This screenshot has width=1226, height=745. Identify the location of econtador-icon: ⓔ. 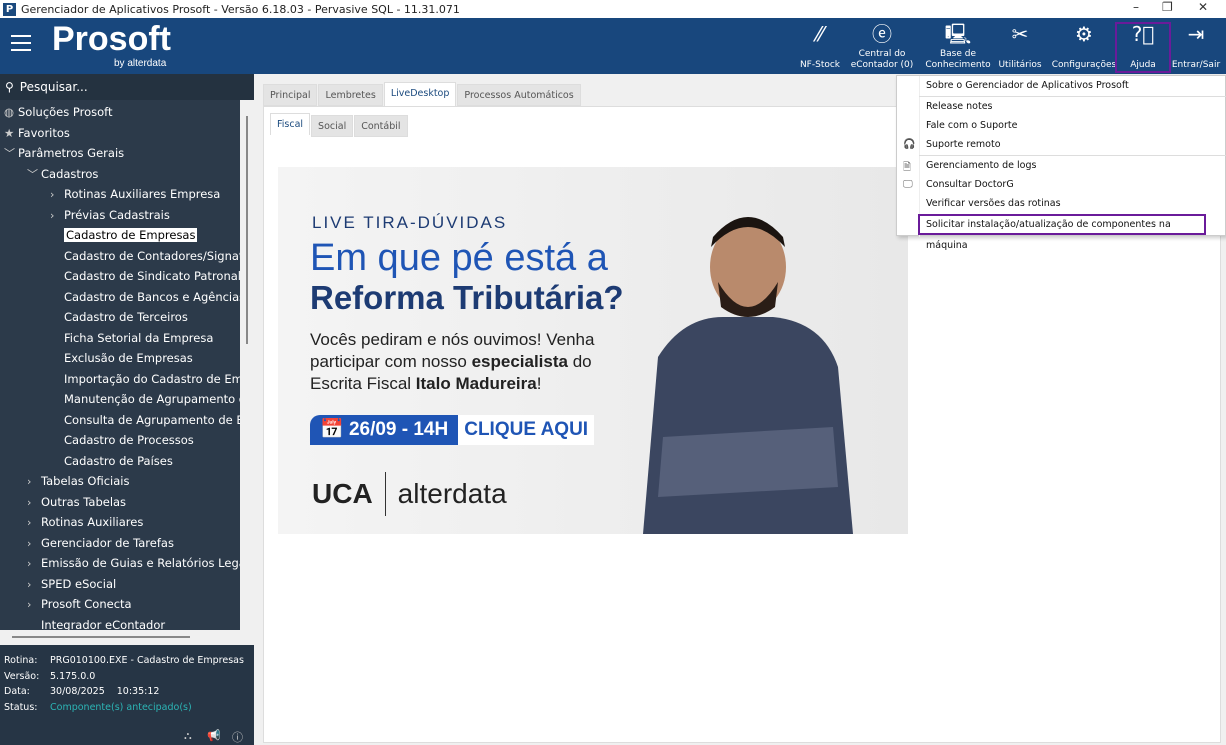
(882, 34).